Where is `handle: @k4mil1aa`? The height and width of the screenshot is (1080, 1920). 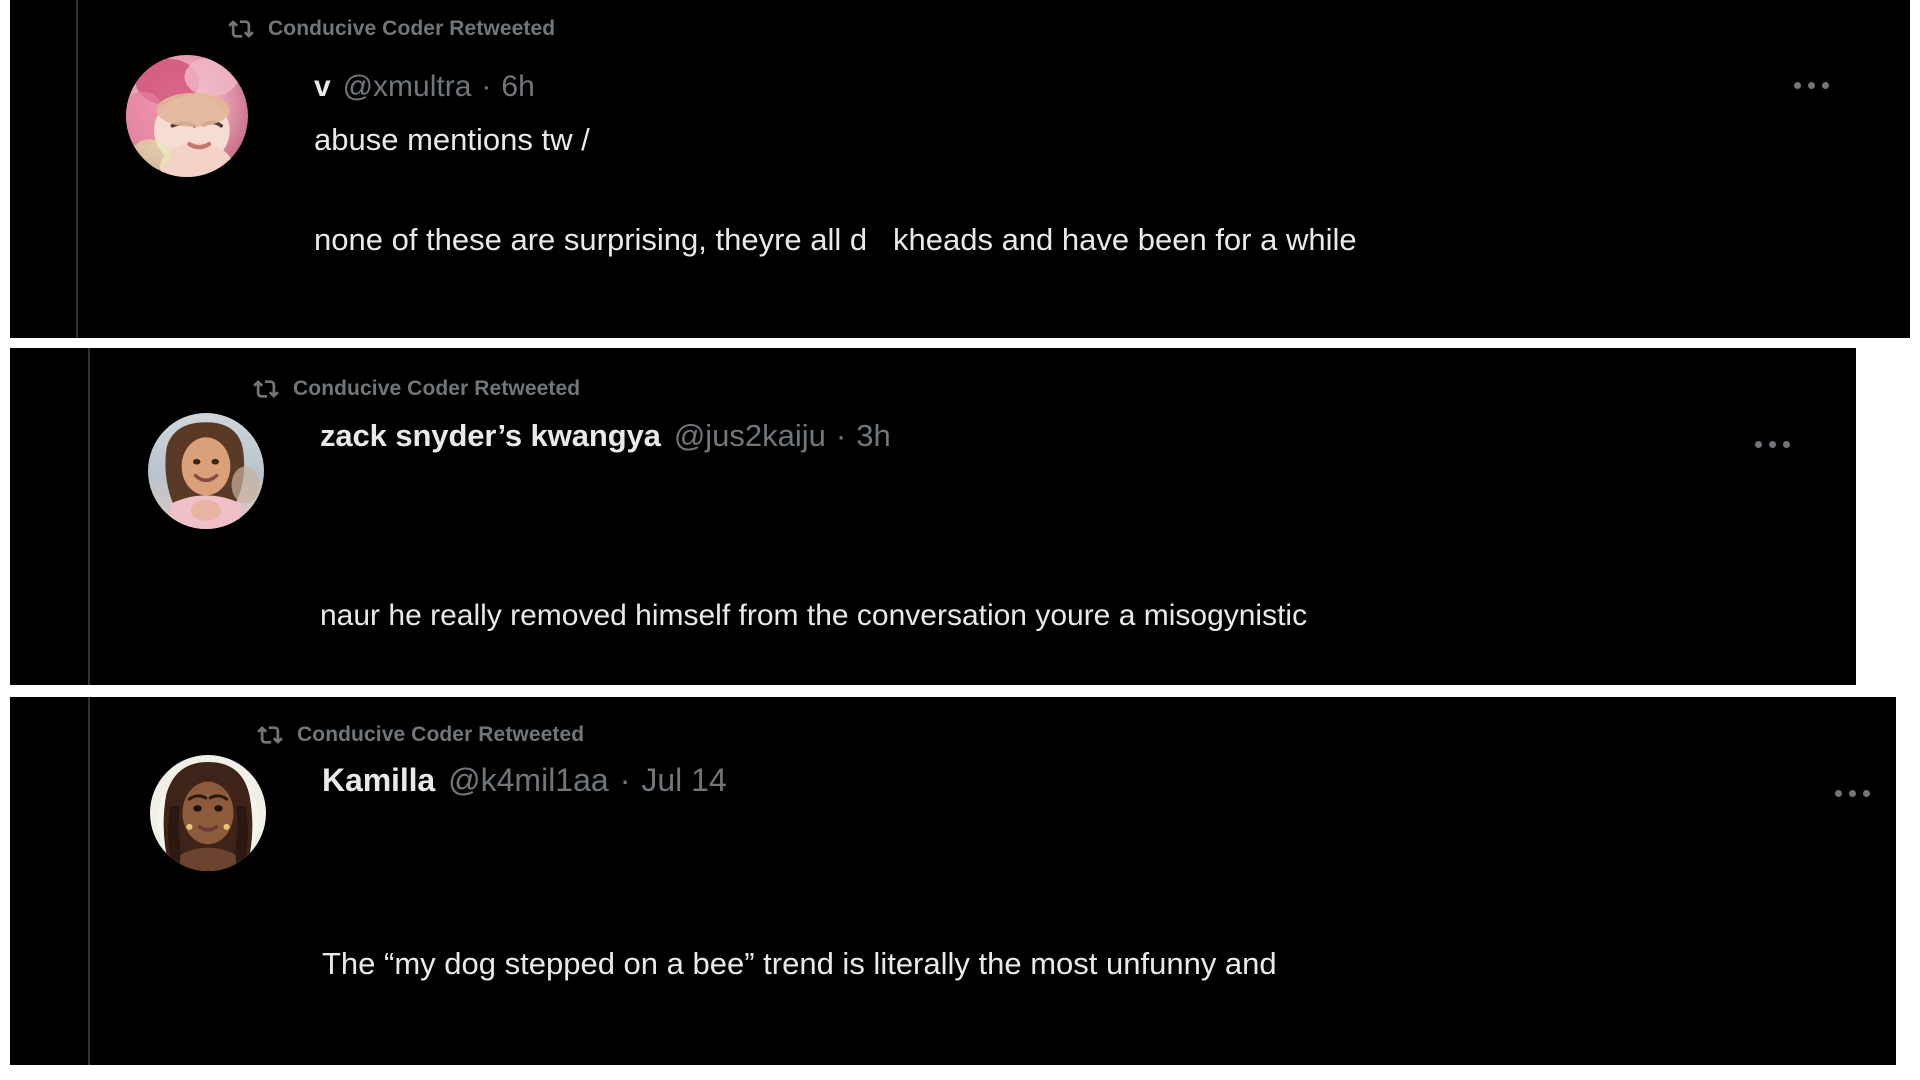 handle: @k4mil1aa is located at coordinates (528, 780).